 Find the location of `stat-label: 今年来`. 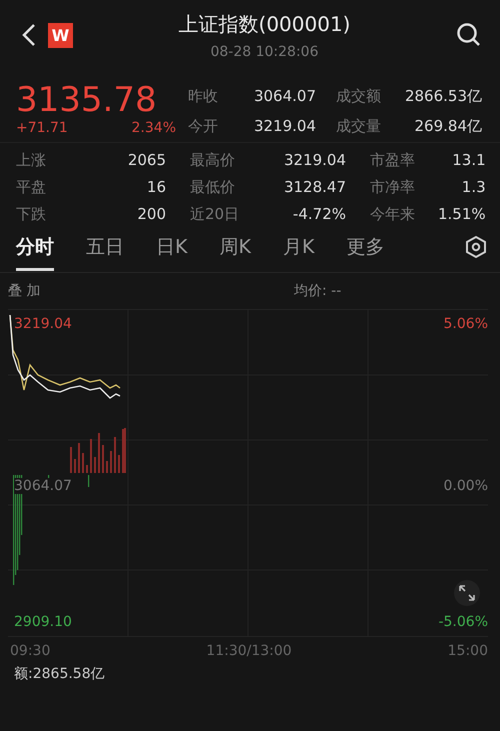

stat-label: 今年来 is located at coordinates (393, 214).